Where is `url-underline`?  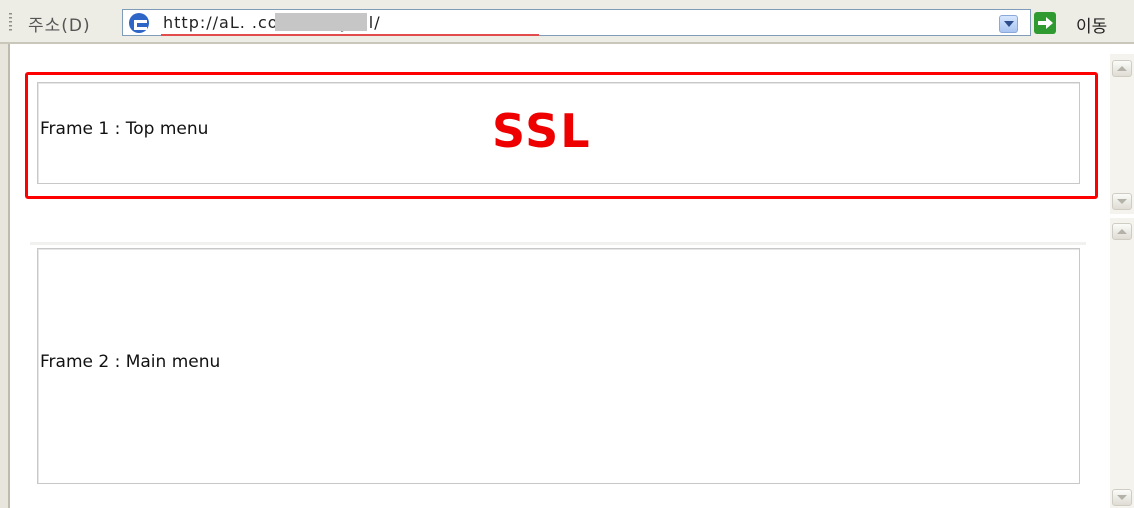
url-underline is located at coordinates (350, 35).